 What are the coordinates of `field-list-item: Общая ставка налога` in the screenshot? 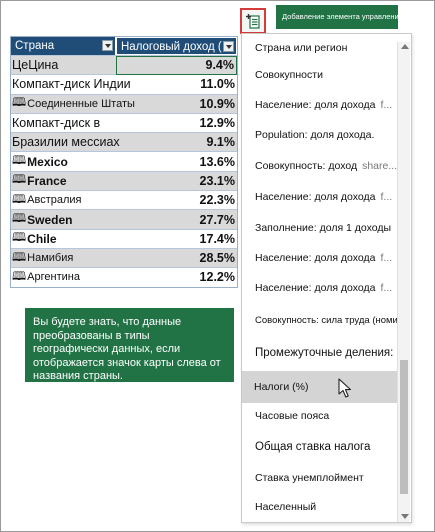 It's located at (326, 447).